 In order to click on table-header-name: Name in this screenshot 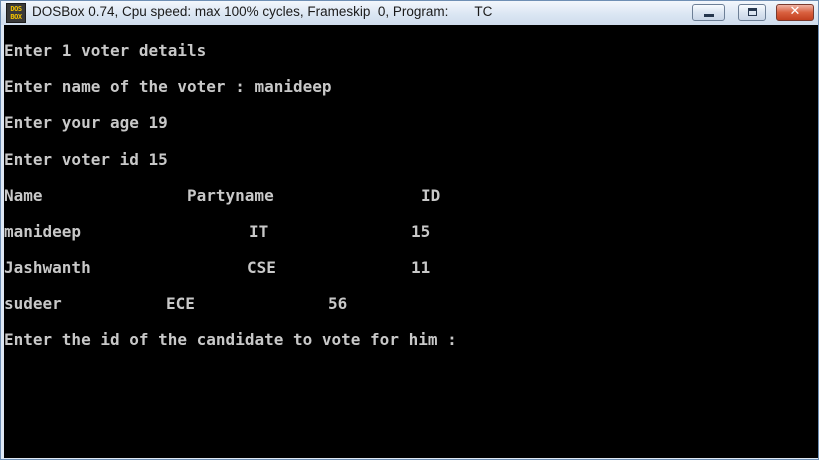, I will do `click(23, 195)`.